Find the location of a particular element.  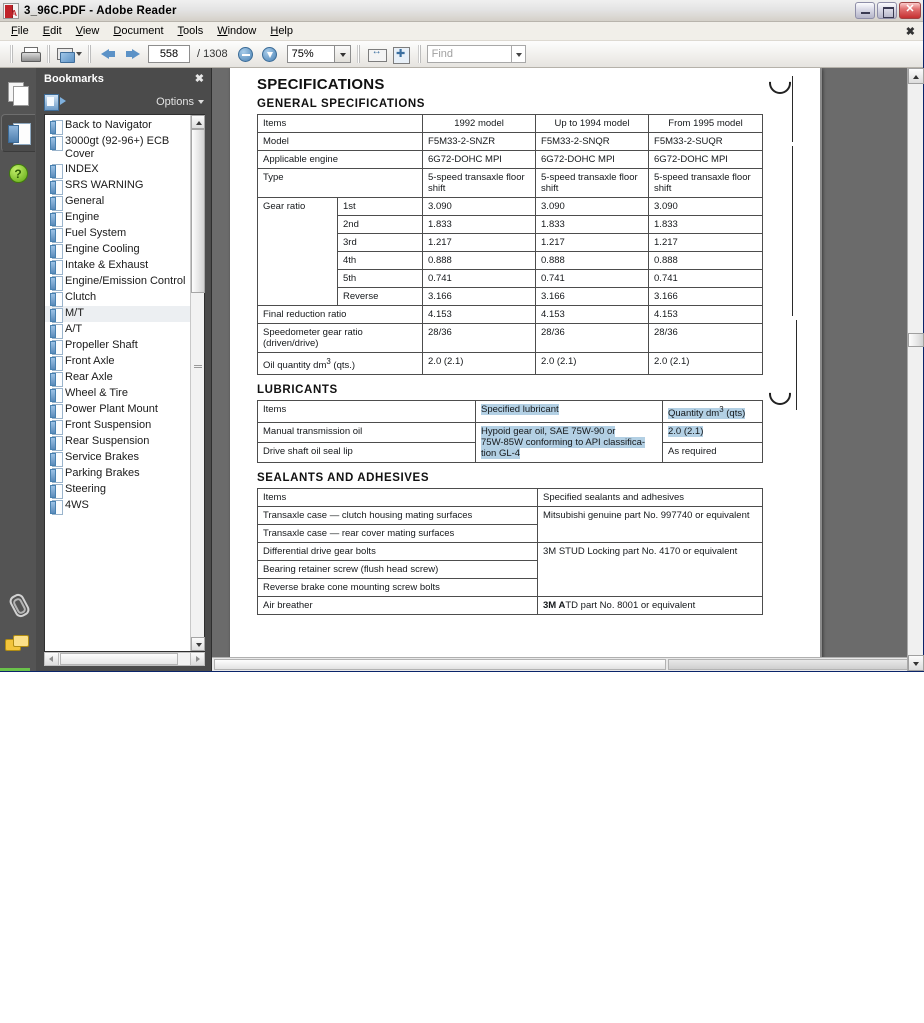

bookmark-item: Intake & Exhaust is located at coordinates (117, 266).